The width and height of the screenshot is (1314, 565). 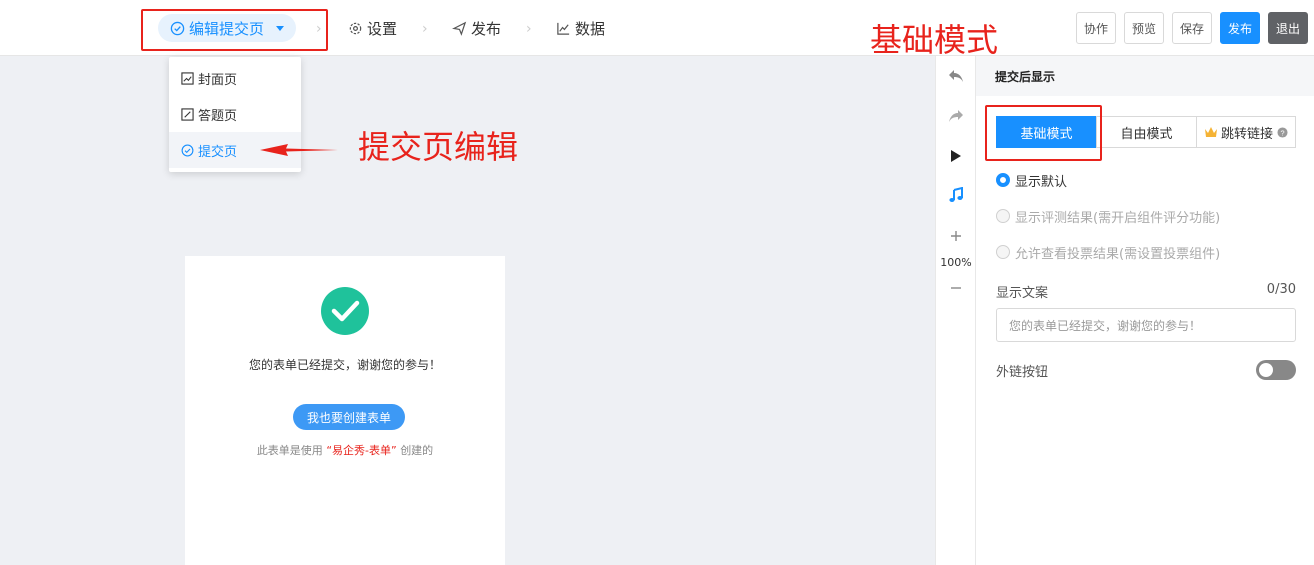 What do you see at coordinates (345, 311) in the screenshot?
I see `success-check-icon` at bounding box center [345, 311].